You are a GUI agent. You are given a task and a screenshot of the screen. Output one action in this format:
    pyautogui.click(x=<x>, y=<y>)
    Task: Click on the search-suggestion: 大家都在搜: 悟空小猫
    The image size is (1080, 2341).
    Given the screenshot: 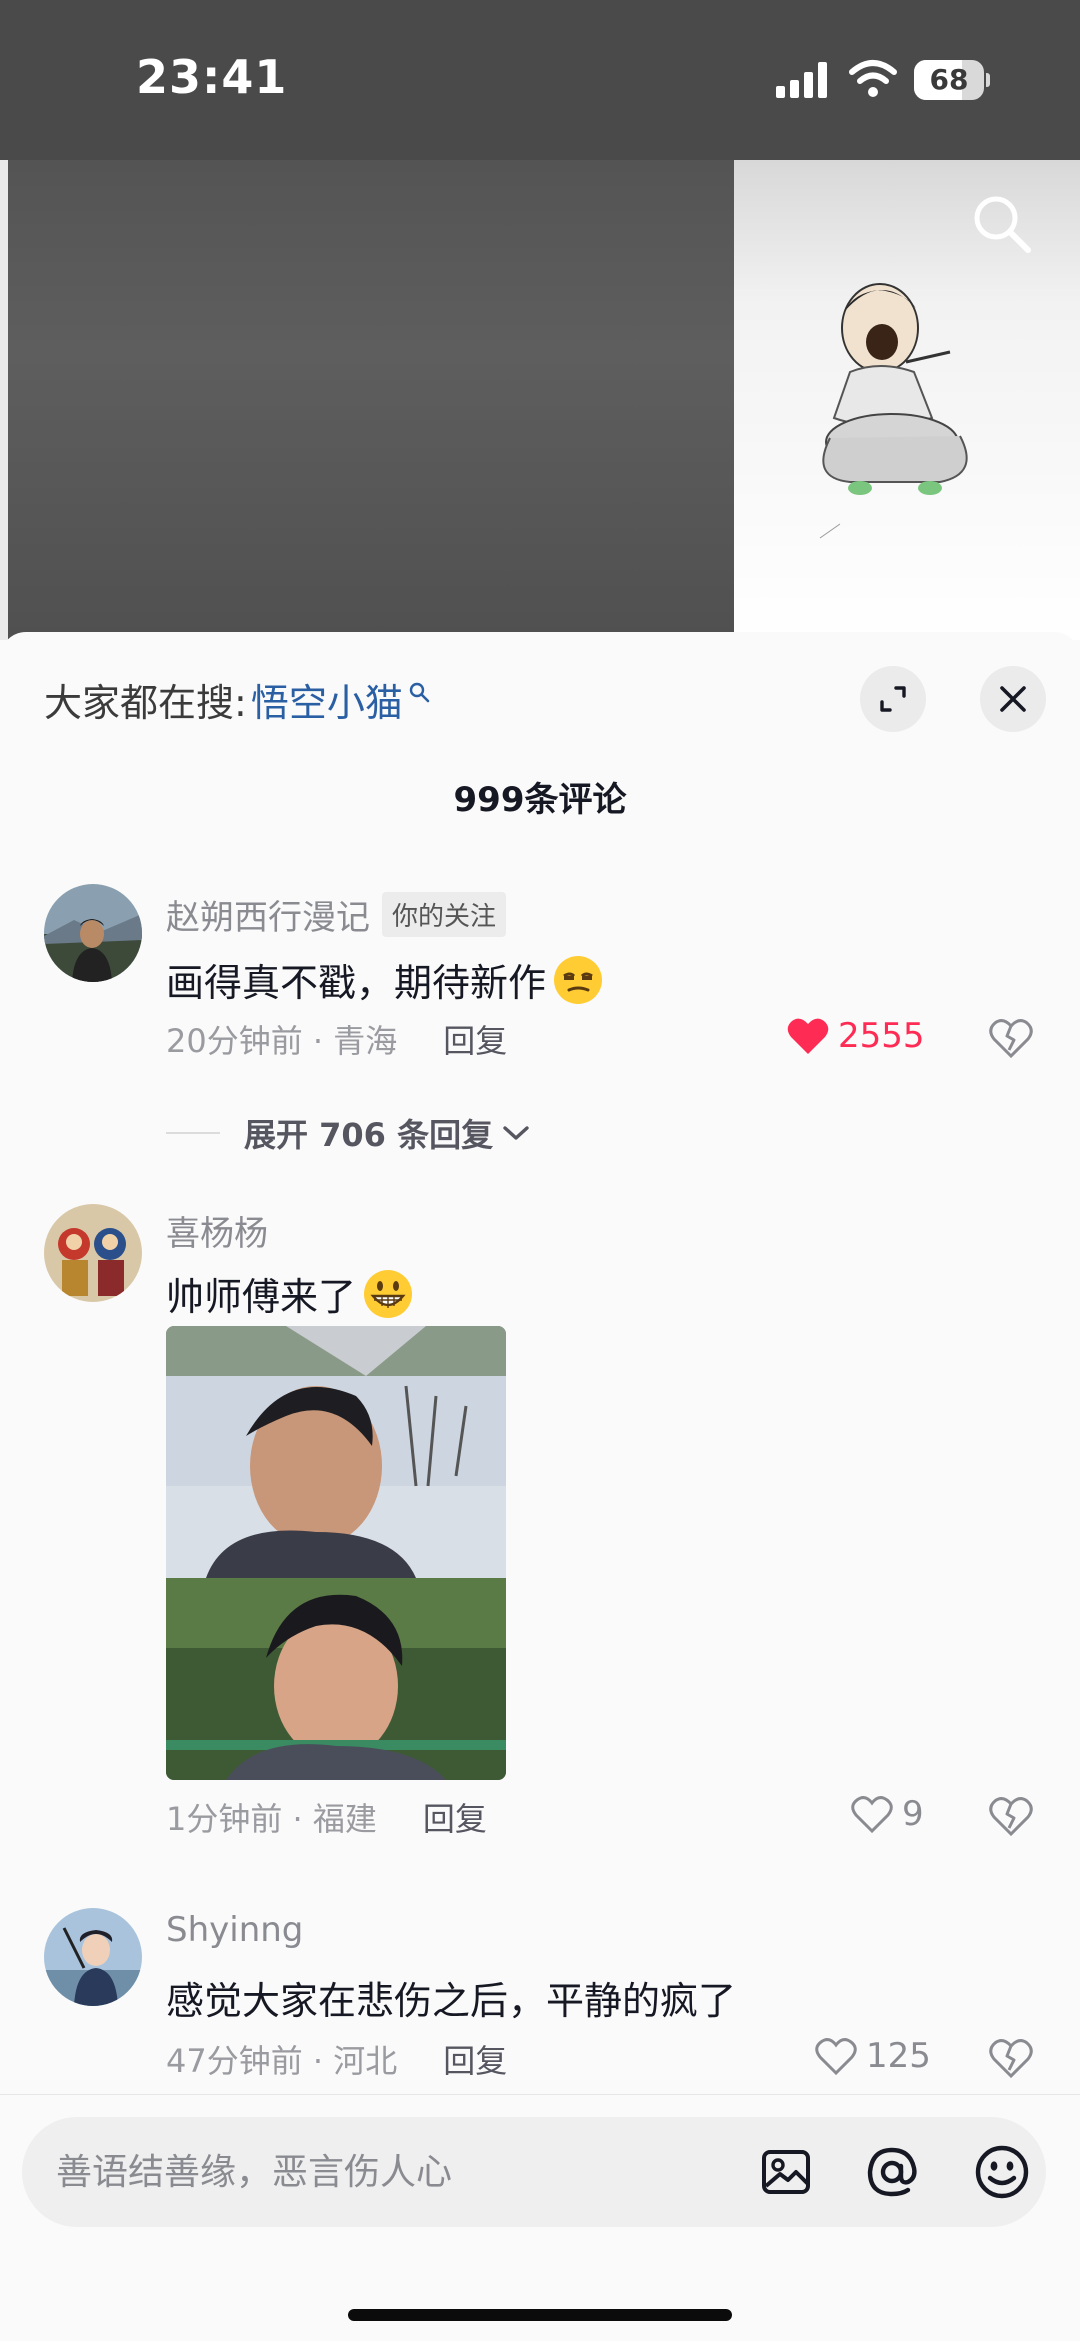 What is the action you would take?
    pyautogui.click(x=237, y=699)
    